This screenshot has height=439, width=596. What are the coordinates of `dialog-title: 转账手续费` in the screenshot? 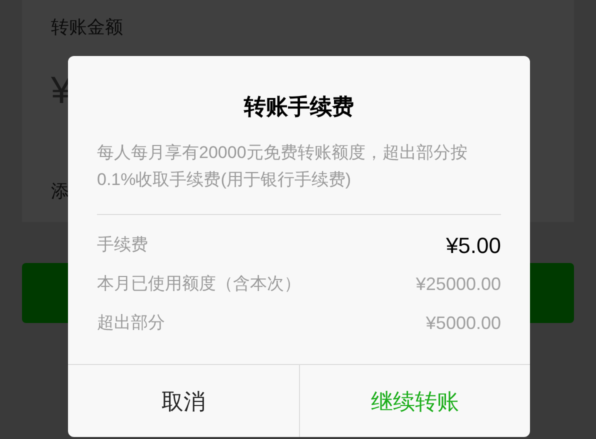 It's located at (298, 107).